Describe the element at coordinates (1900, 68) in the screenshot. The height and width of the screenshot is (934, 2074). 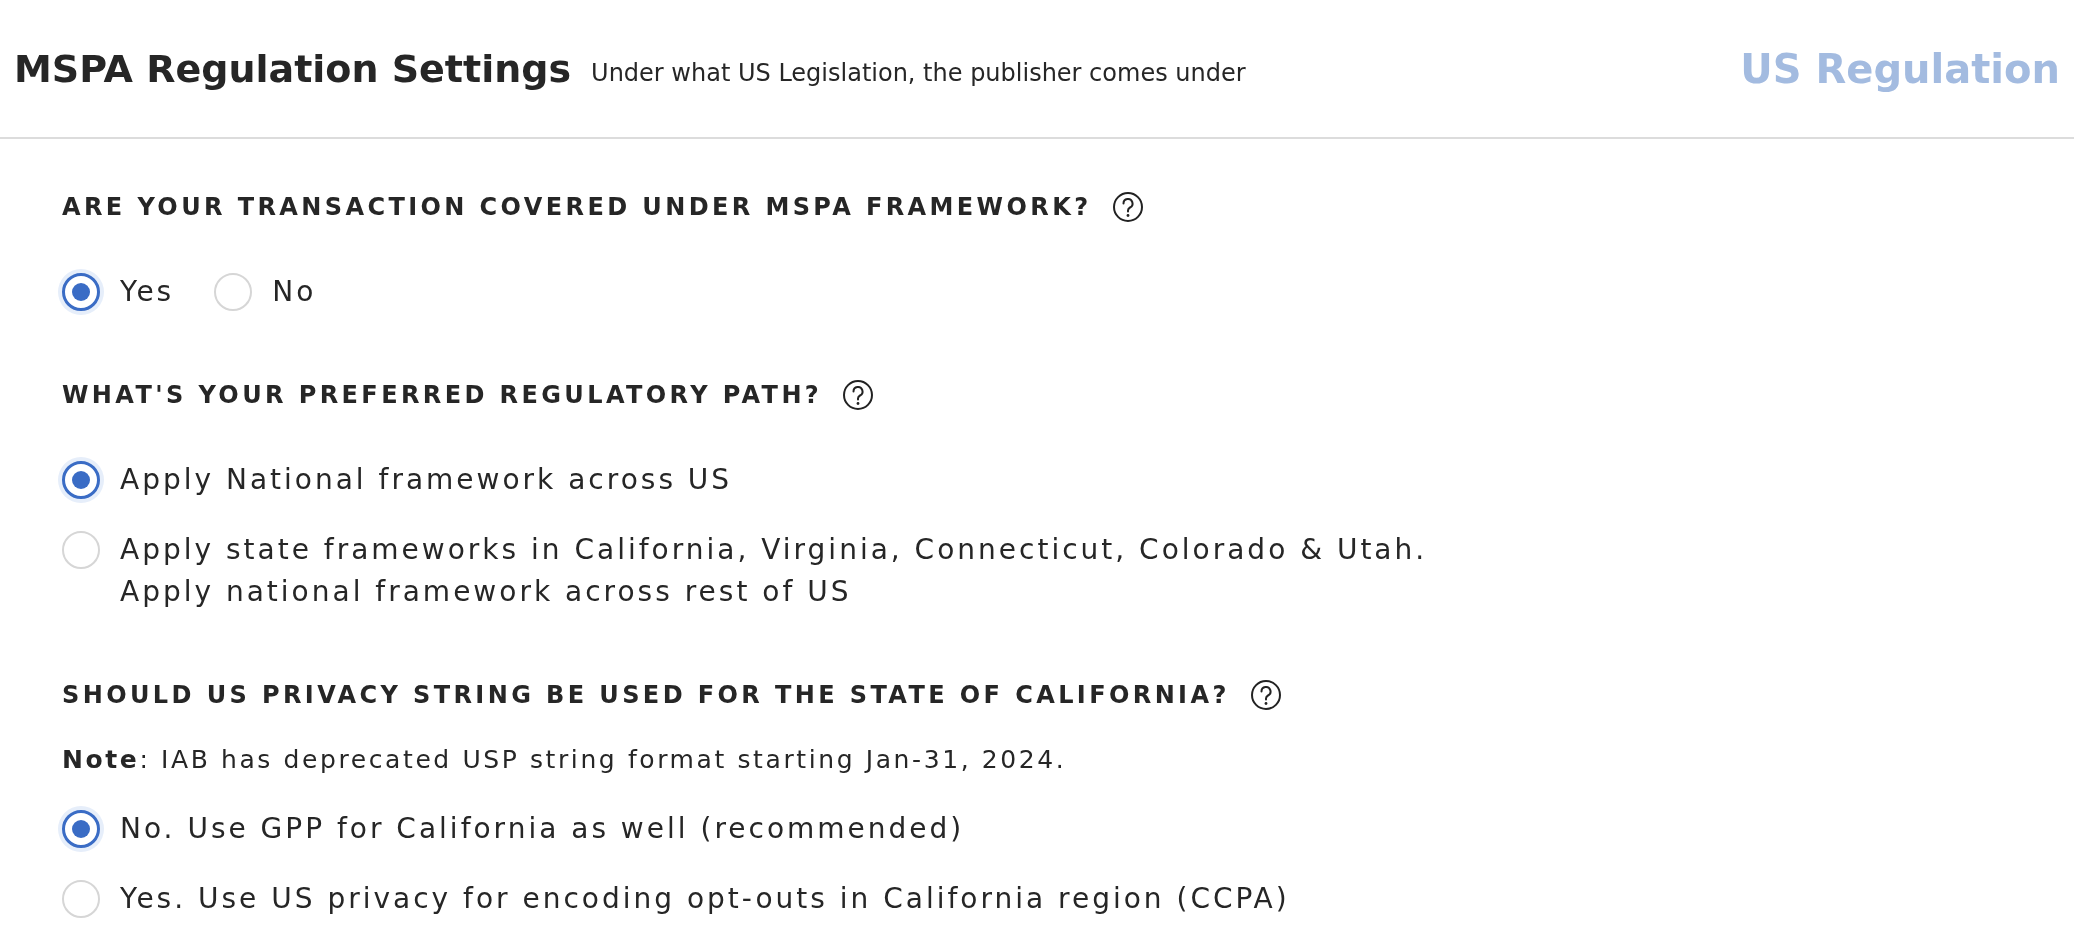
I see `regulation-label: US Regulation` at that location.